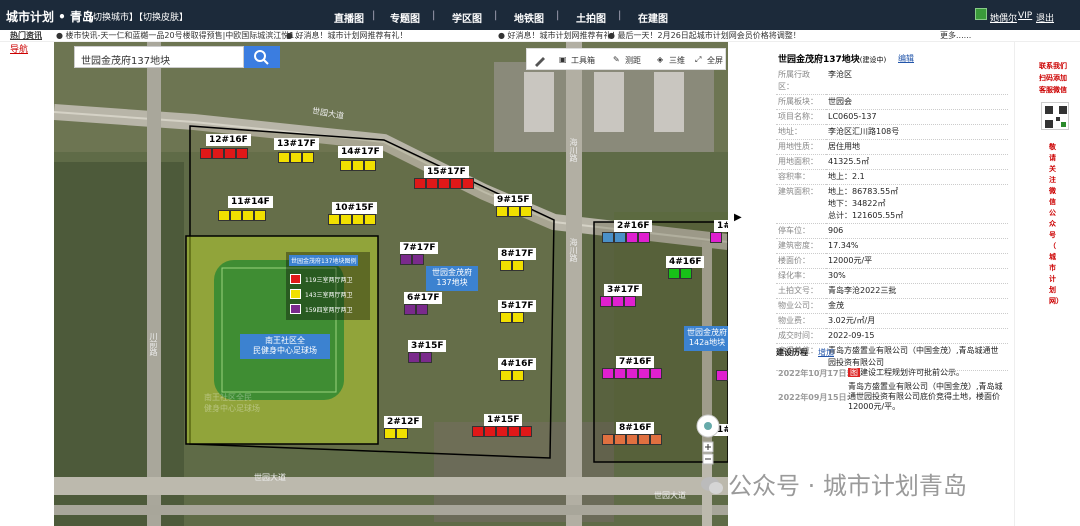 The image size is (1080, 526). I want to click on attribute-value: 地上：86783.55㎡ 地下：34822㎡ 总计：121605.55㎡, so click(917, 204).